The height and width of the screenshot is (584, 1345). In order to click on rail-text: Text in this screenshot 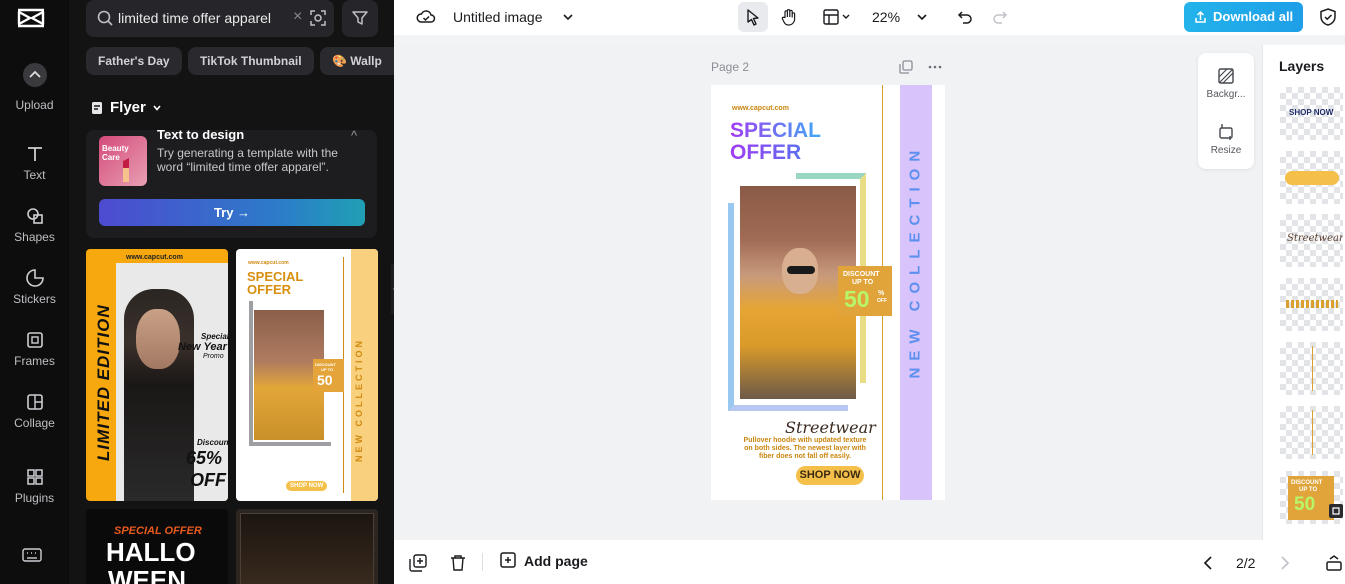, I will do `click(34, 163)`.